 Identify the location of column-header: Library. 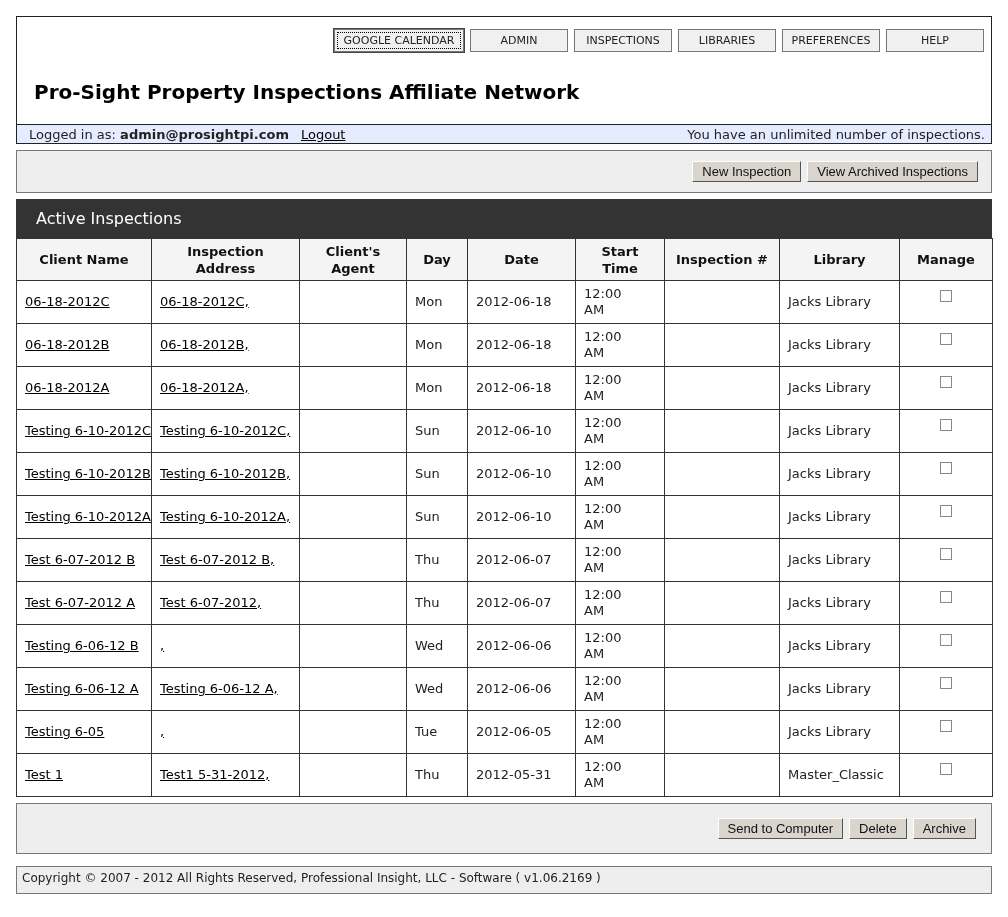
(839, 259).